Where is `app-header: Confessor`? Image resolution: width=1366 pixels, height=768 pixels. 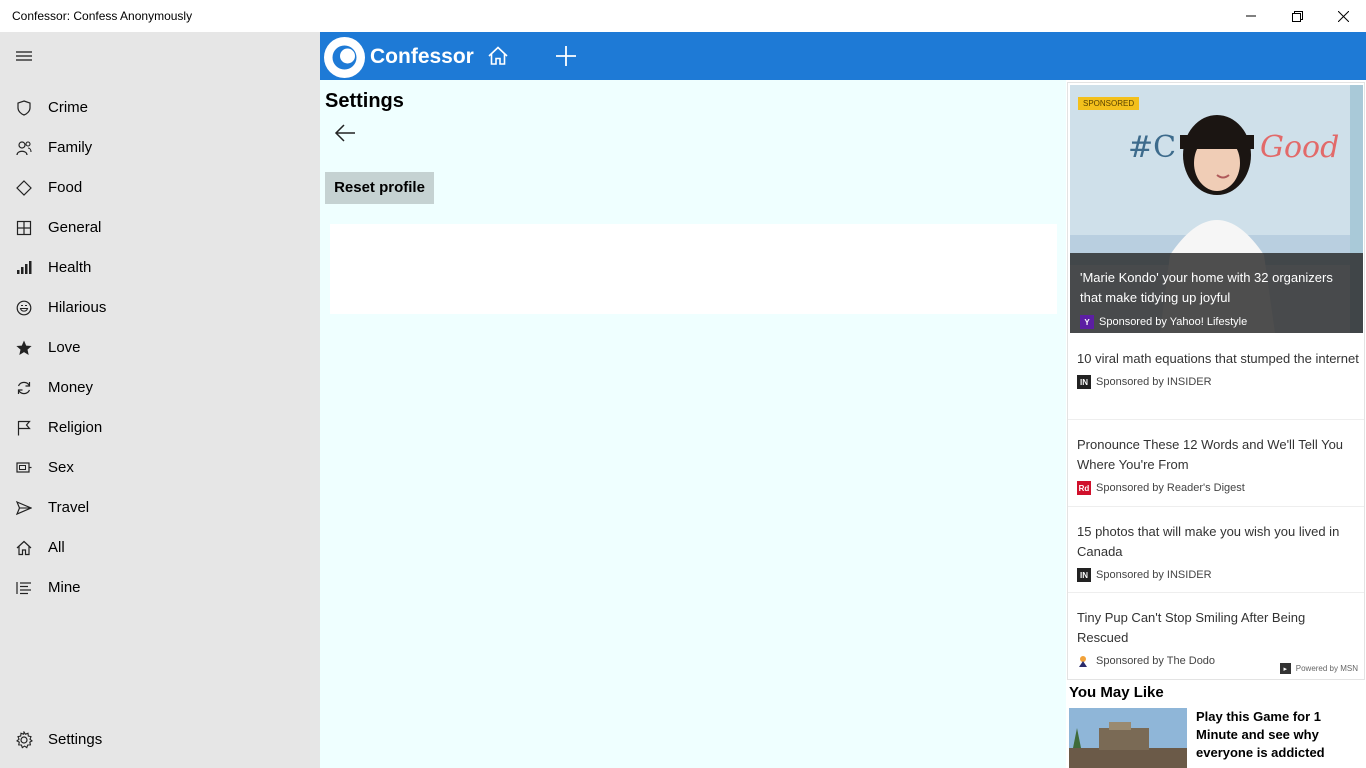
app-header: Confessor is located at coordinates (843, 56).